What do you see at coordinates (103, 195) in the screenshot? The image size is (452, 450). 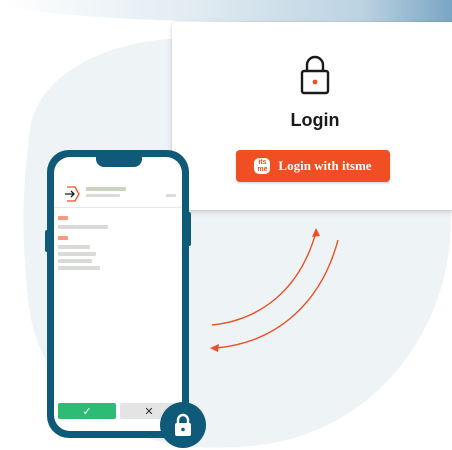 I see `app-subtitle-placeholder` at bounding box center [103, 195].